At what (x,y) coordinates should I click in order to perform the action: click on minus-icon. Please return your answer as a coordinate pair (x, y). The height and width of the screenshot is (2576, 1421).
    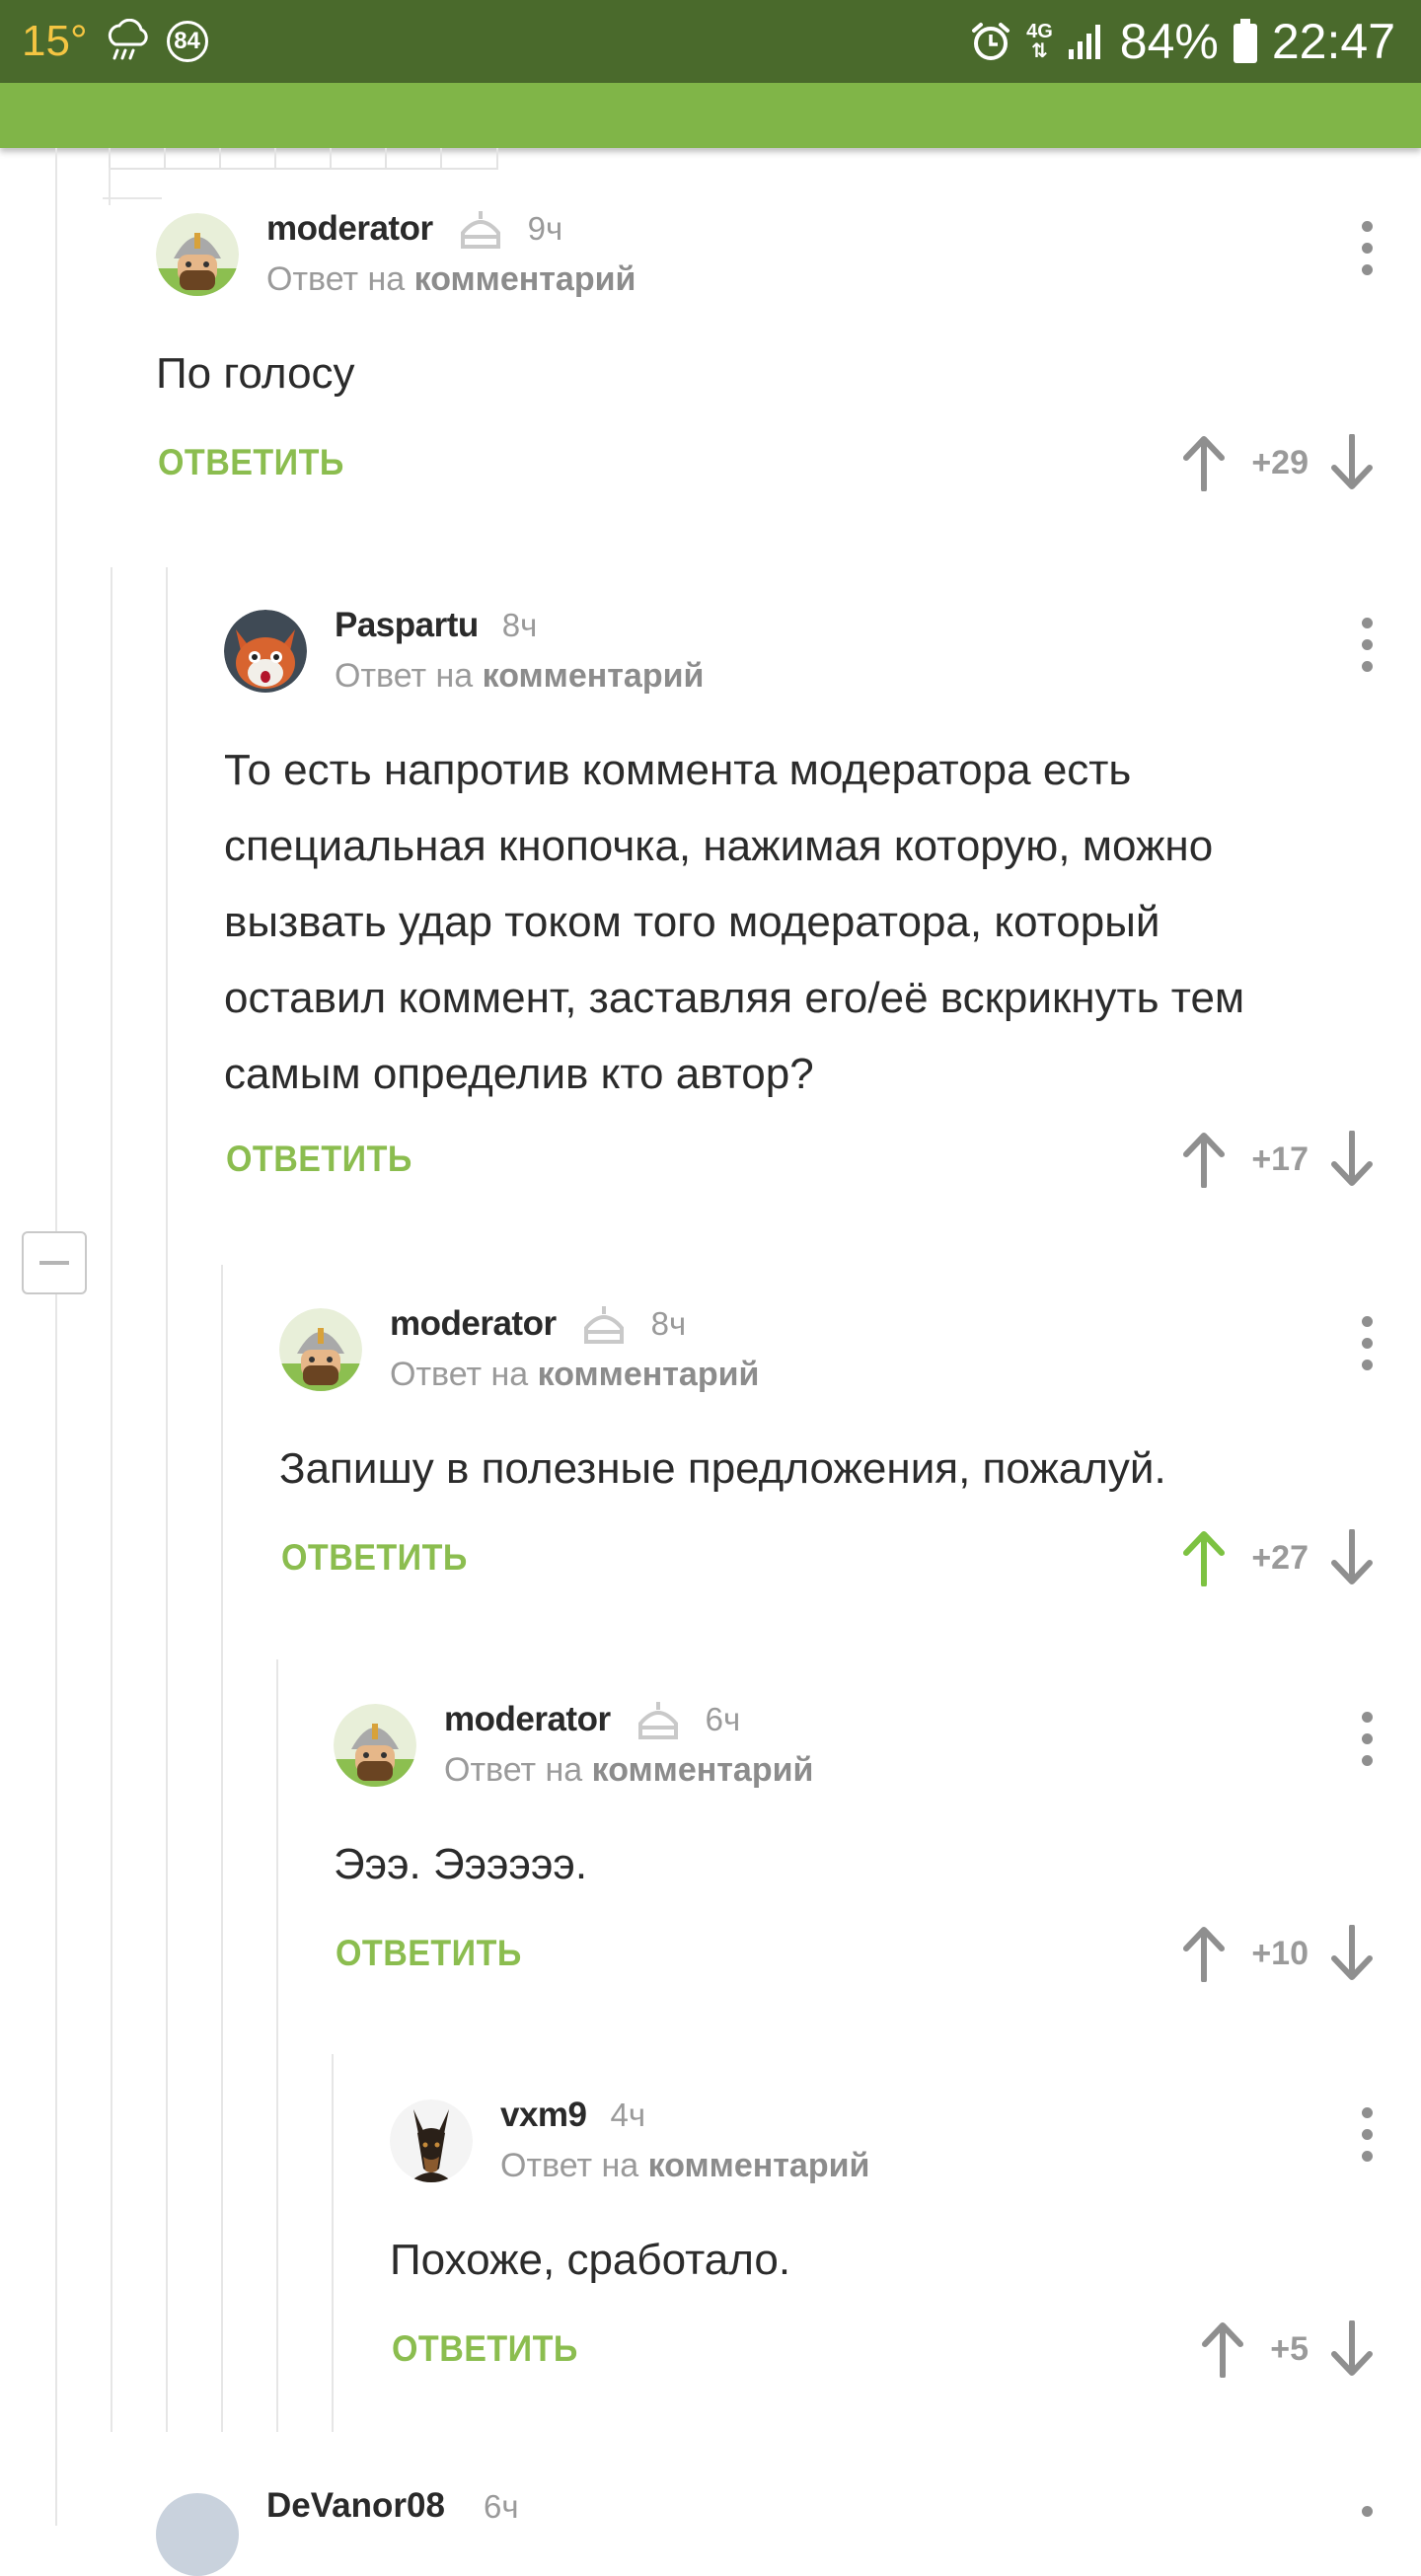
    Looking at the image, I should click on (54, 1263).